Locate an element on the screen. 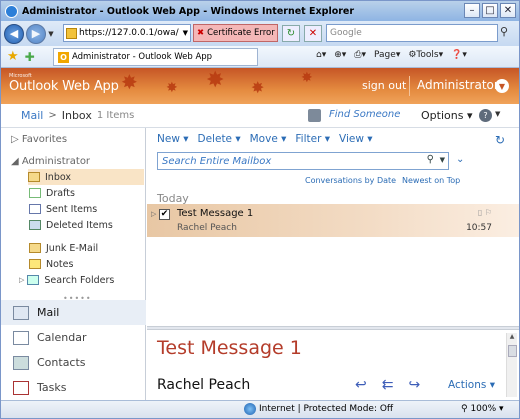 The height and width of the screenshot is (419, 520). add-favorite-icon: ✚ is located at coordinates (30, 57).